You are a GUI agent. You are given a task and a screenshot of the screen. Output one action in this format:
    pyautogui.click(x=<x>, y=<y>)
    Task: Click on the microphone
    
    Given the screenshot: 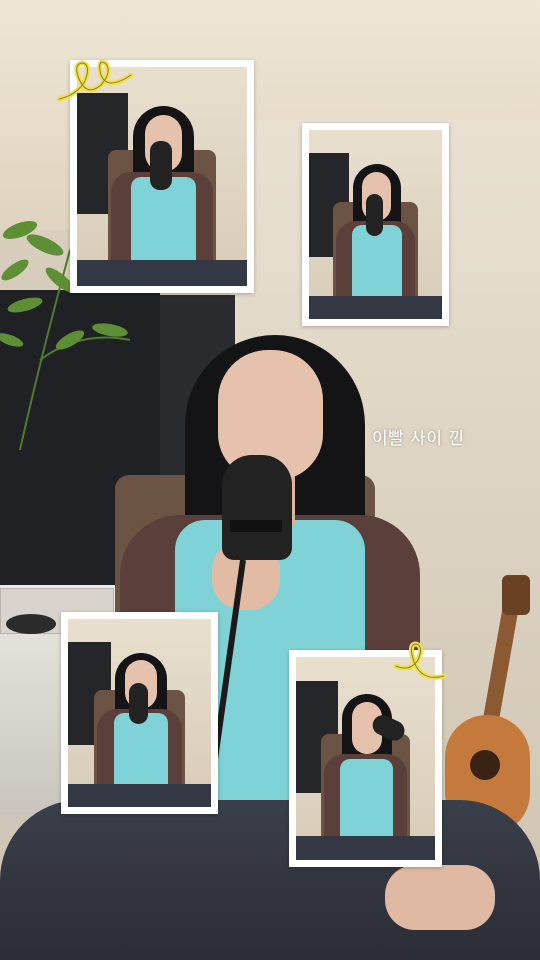 What is the action you would take?
    pyautogui.click(x=257, y=507)
    